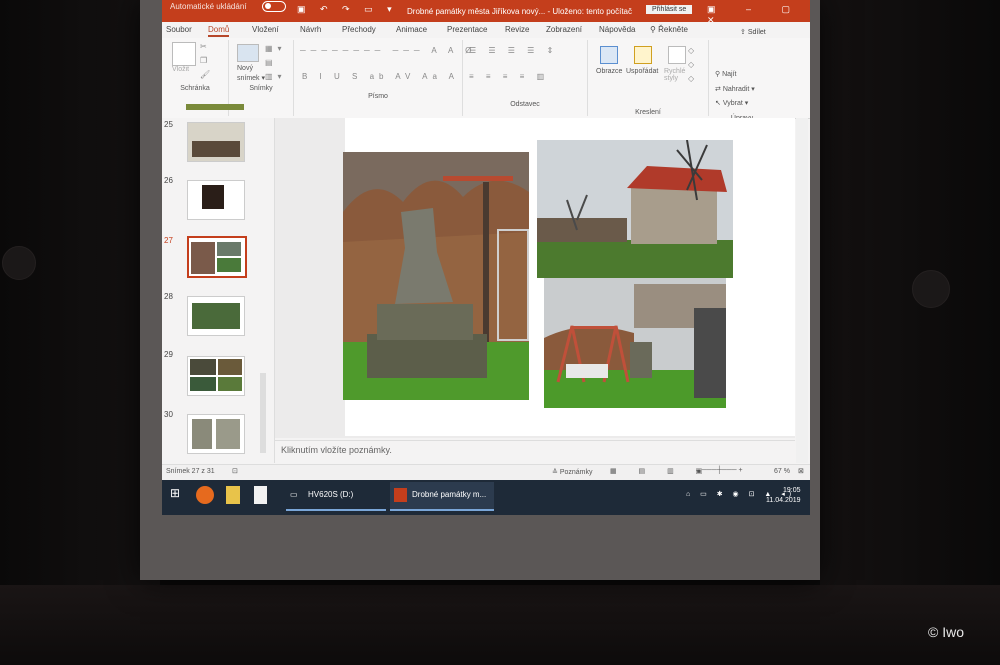  What do you see at coordinates (168, 240) in the screenshot?
I see `slide-number: 27` at bounding box center [168, 240].